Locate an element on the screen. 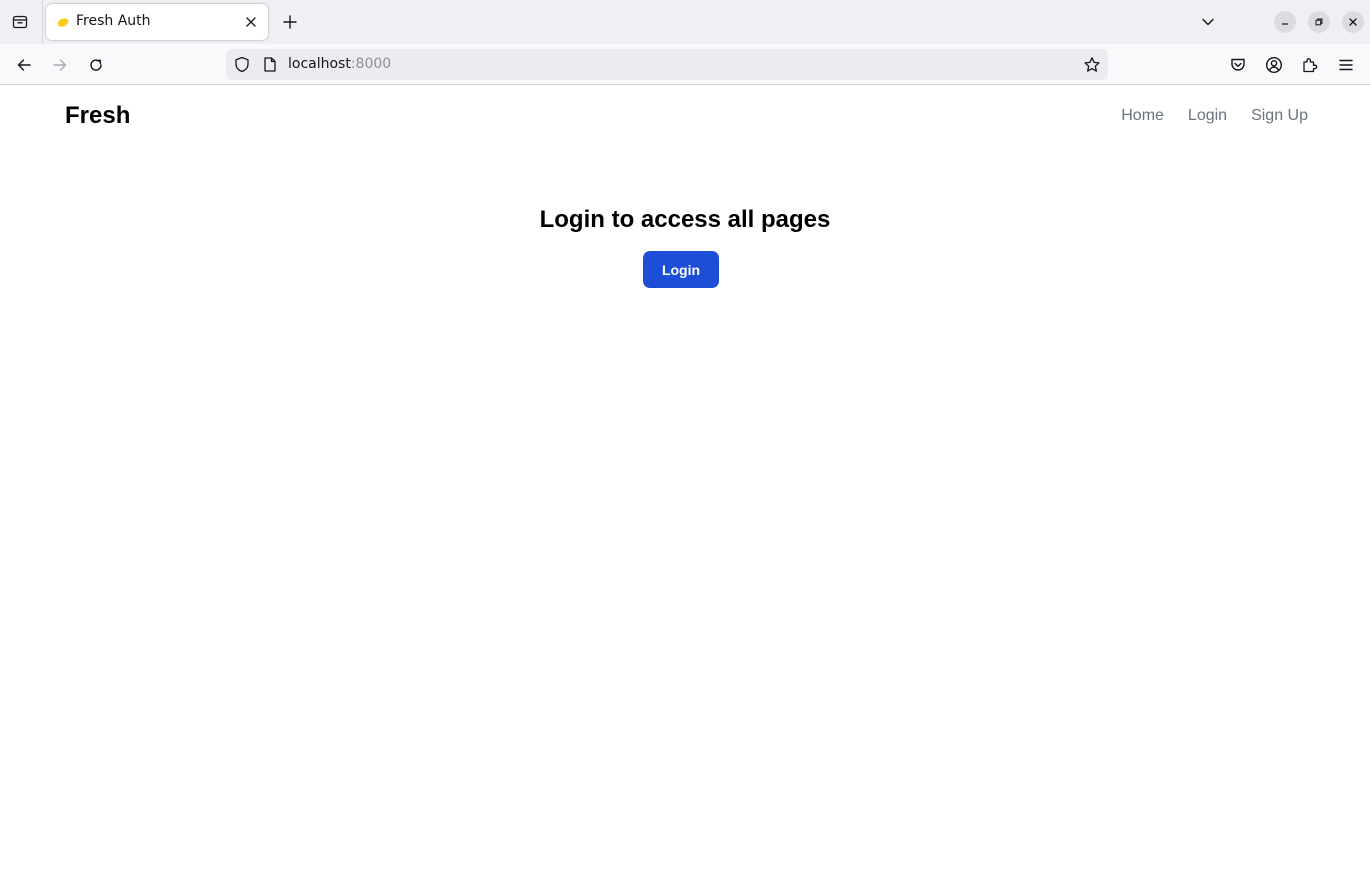  nav-link-login: Login is located at coordinates (1207, 116).